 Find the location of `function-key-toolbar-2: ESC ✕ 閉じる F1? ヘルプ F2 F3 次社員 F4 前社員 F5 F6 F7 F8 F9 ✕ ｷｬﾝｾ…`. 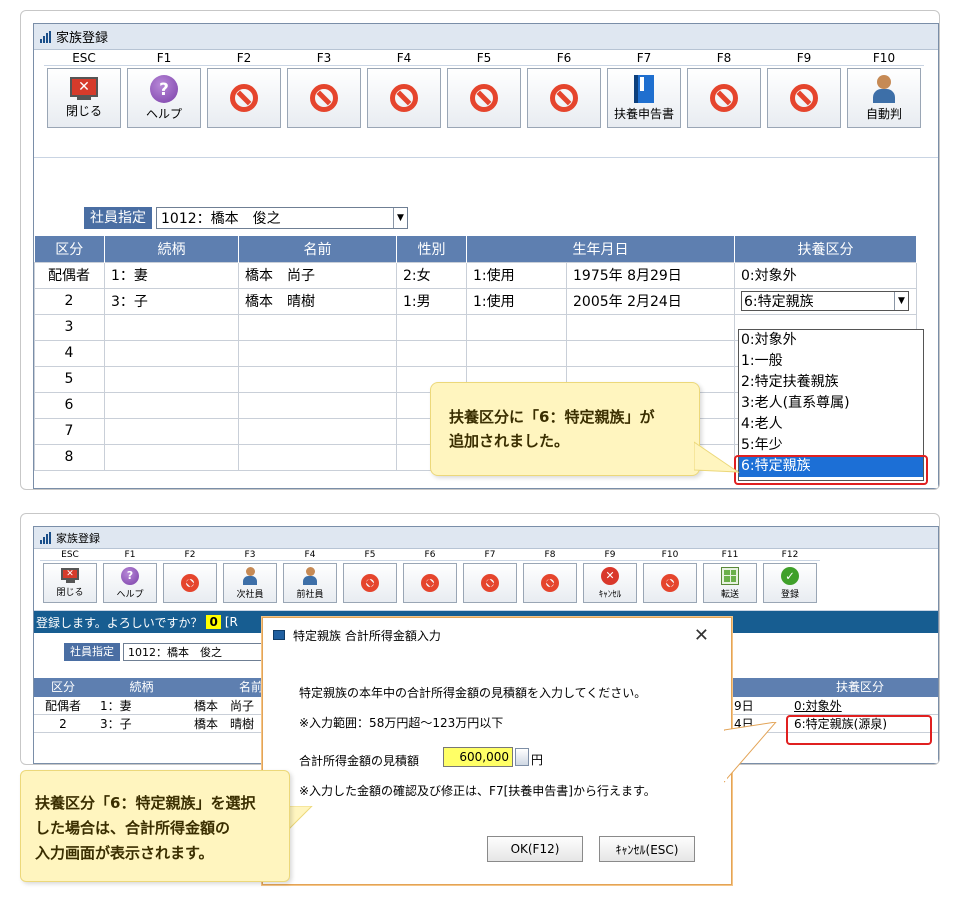

function-key-toolbar-2: ESC ✕ 閉じる F1? ヘルプ F2 F3 次社員 F4 前社員 F5 F6 F7 F8 F9 ✕ ｷｬﾝｾ… is located at coordinates (486, 580).